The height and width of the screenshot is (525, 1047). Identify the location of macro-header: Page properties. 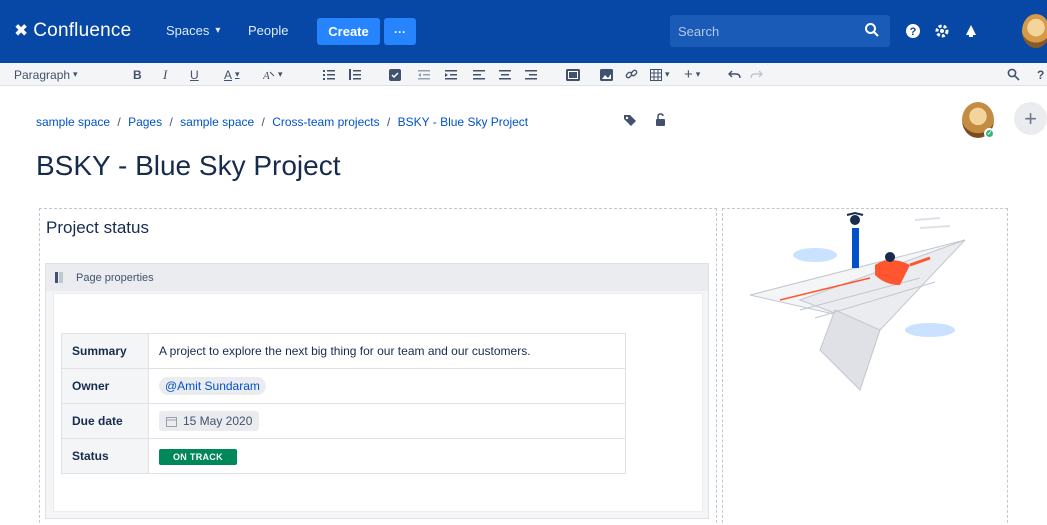
(377, 277).